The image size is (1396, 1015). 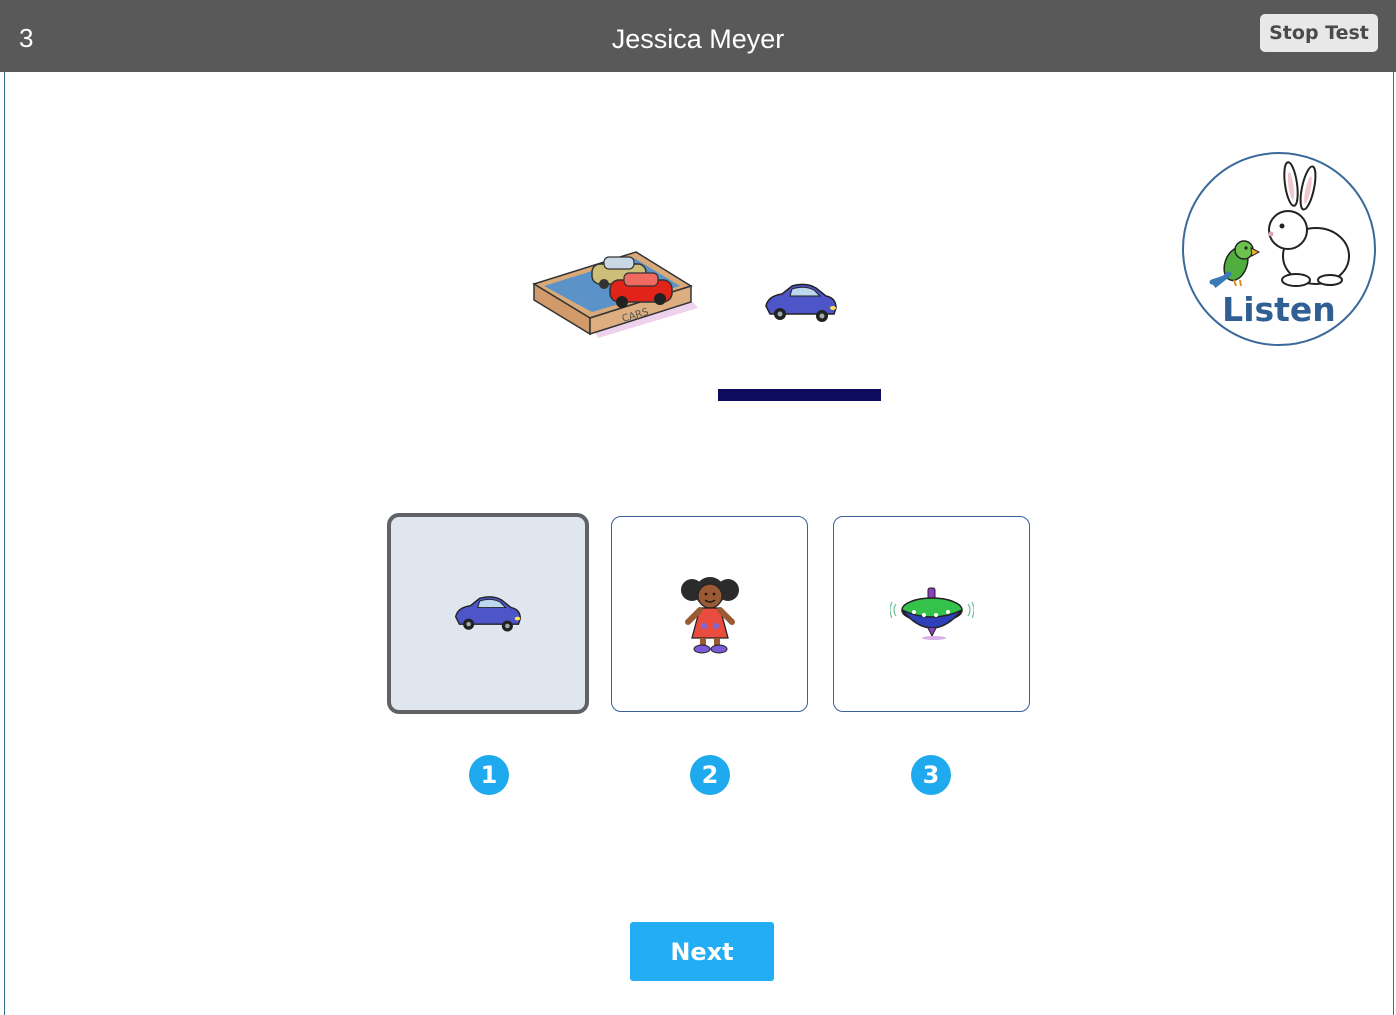 I want to click on spinning-top-image, so click(x=931, y=613).